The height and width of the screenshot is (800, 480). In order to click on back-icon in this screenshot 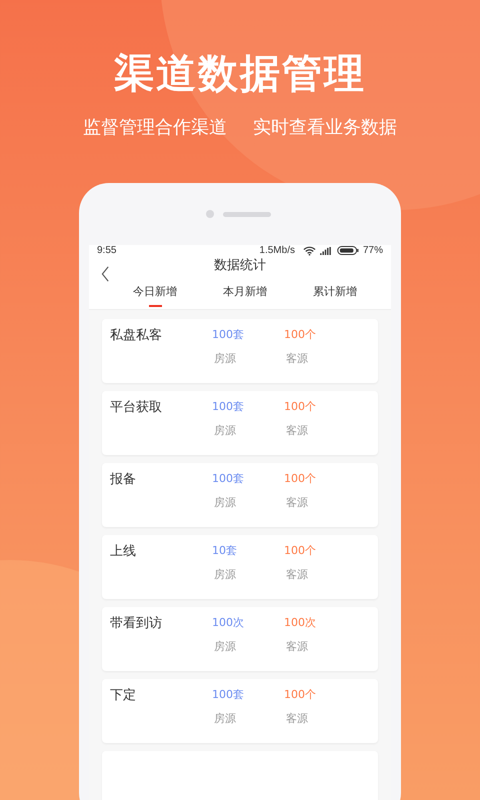, I will do `click(105, 274)`.